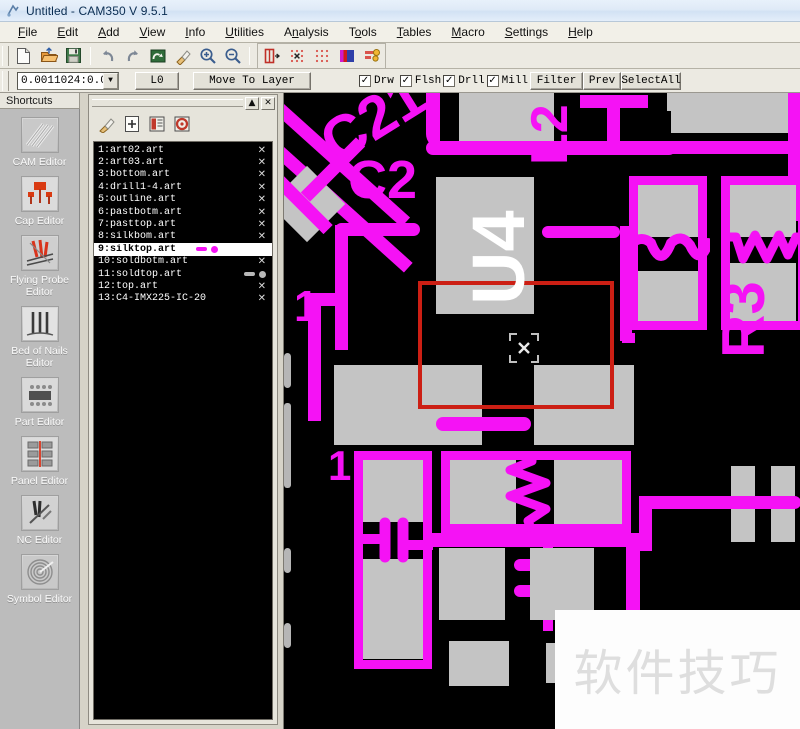  I want to click on new-file-icon, so click(23, 56).